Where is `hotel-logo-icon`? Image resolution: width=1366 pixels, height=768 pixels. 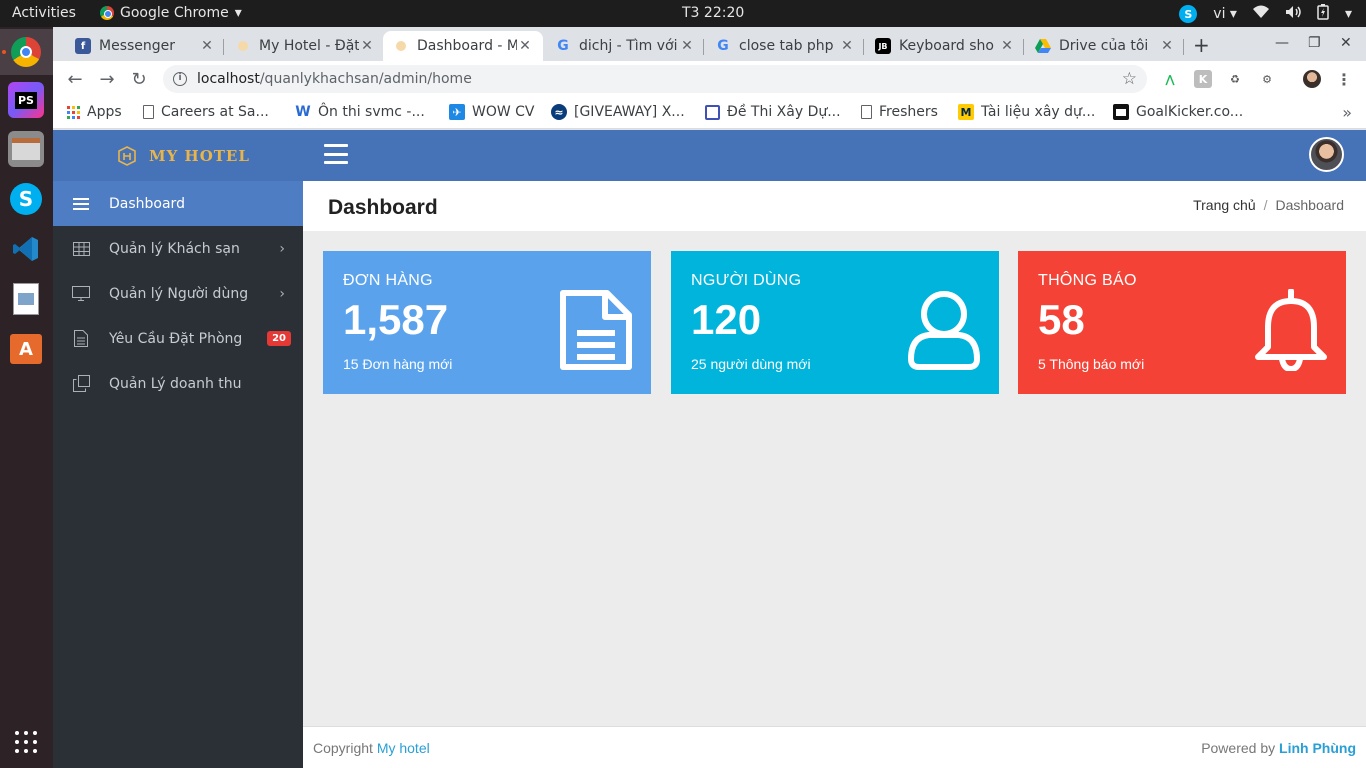 hotel-logo-icon is located at coordinates (127, 155).